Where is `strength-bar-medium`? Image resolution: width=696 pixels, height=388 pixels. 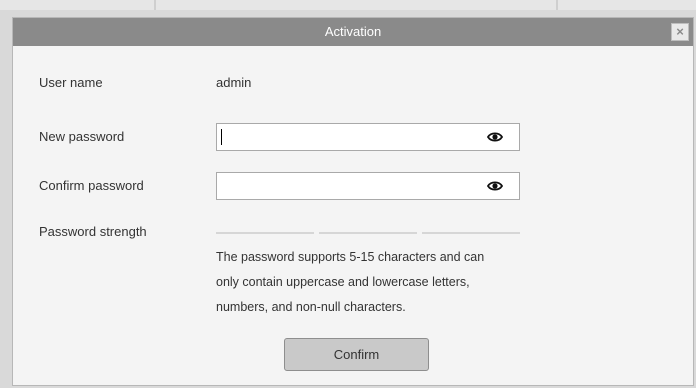 strength-bar-medium is located at coordinates (368, 233).